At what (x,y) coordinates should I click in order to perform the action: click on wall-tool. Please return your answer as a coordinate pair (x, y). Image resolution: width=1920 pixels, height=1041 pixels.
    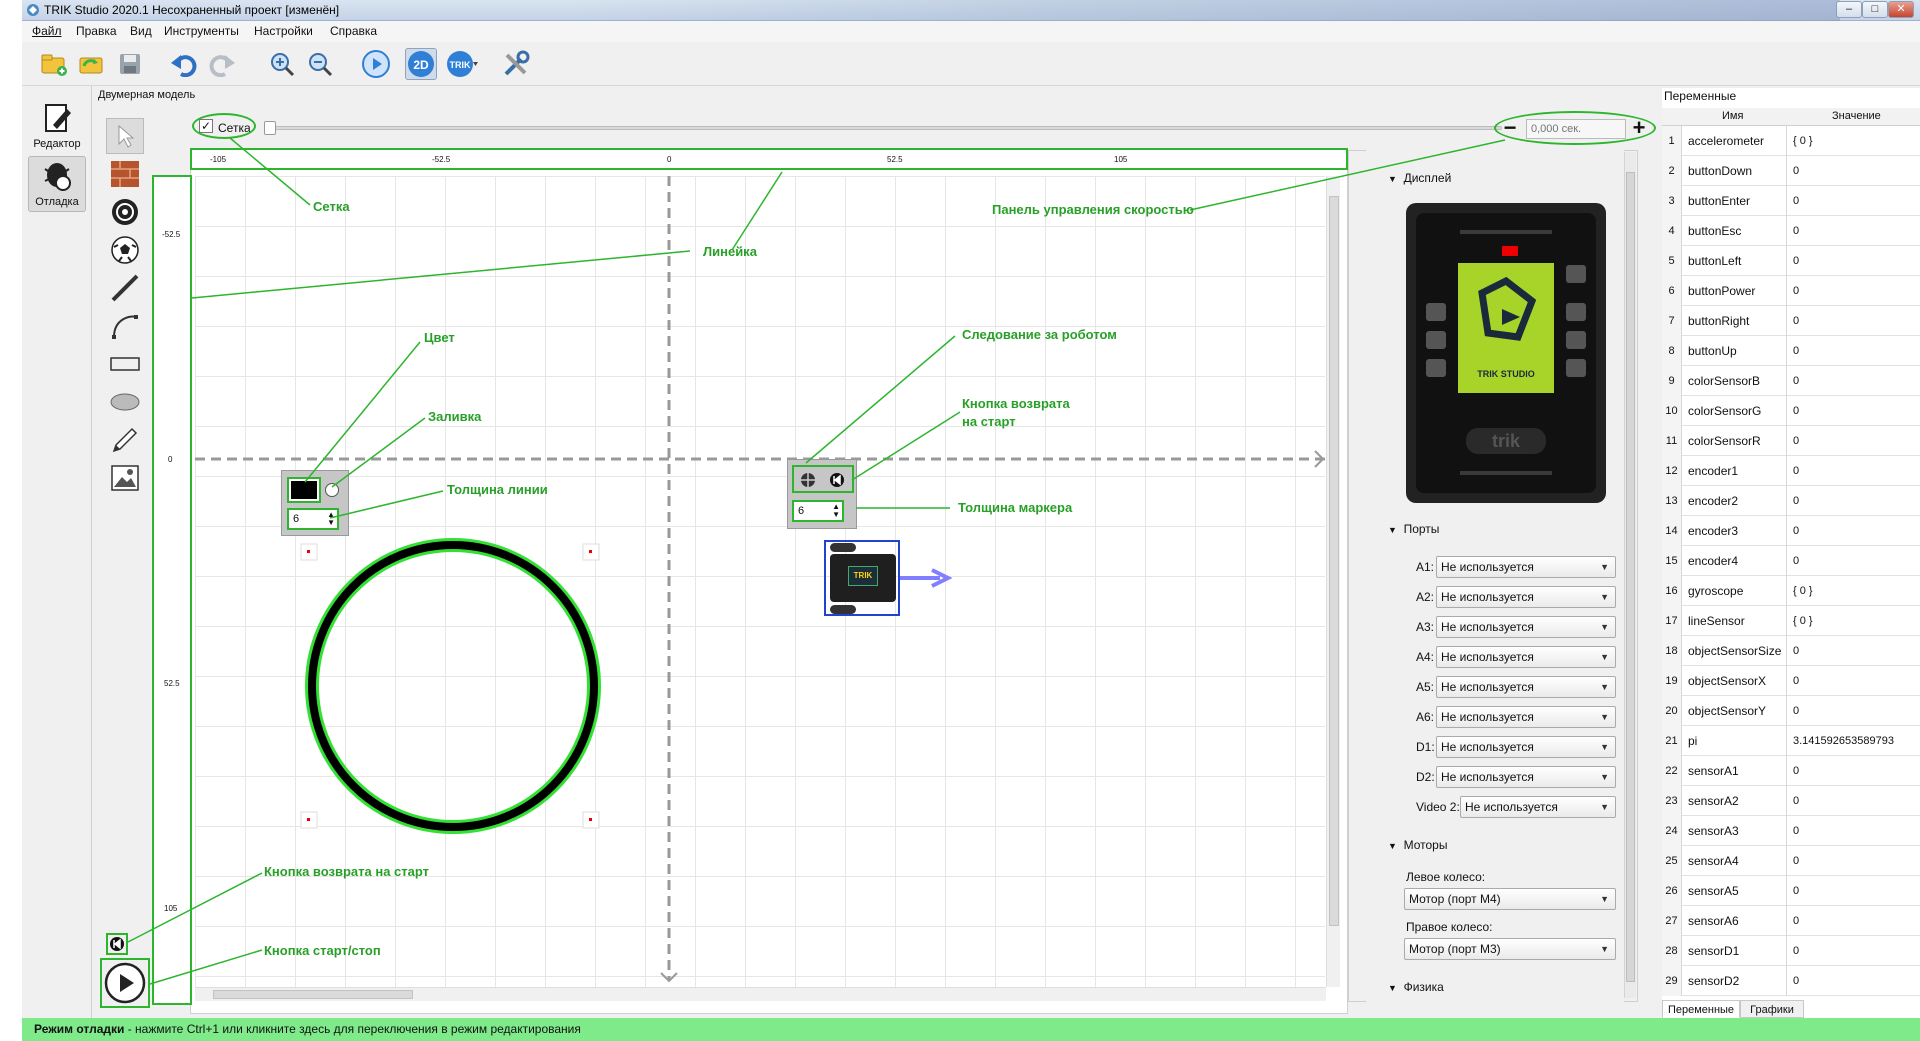
    Looking at the image, I should click on (125, 174).